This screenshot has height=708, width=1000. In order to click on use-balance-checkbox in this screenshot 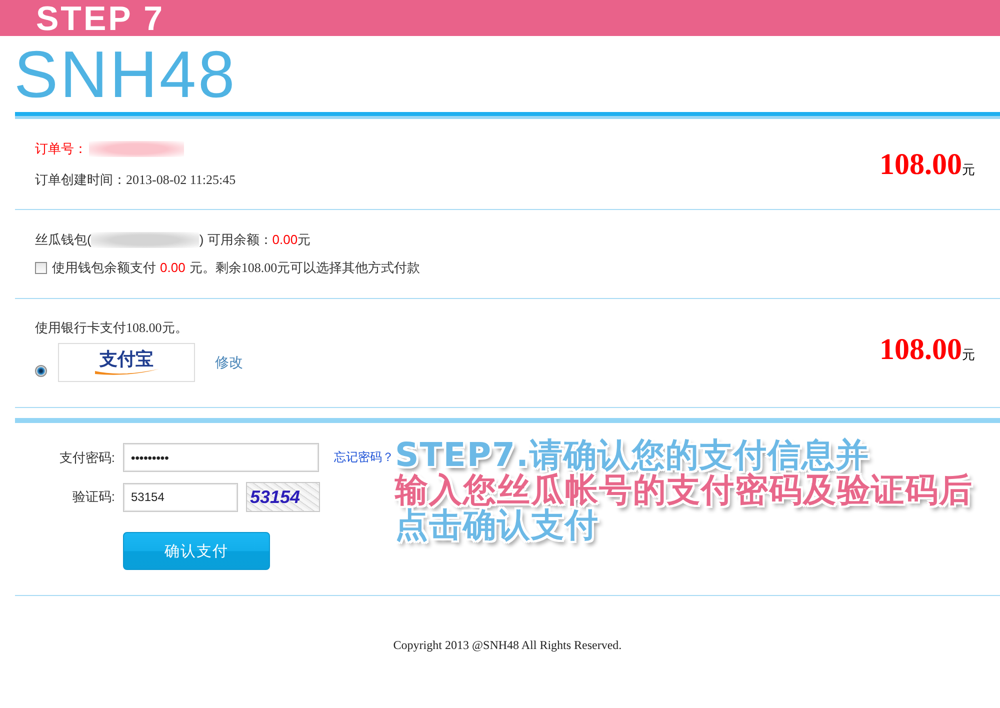, I will do `click(41, 268)`.